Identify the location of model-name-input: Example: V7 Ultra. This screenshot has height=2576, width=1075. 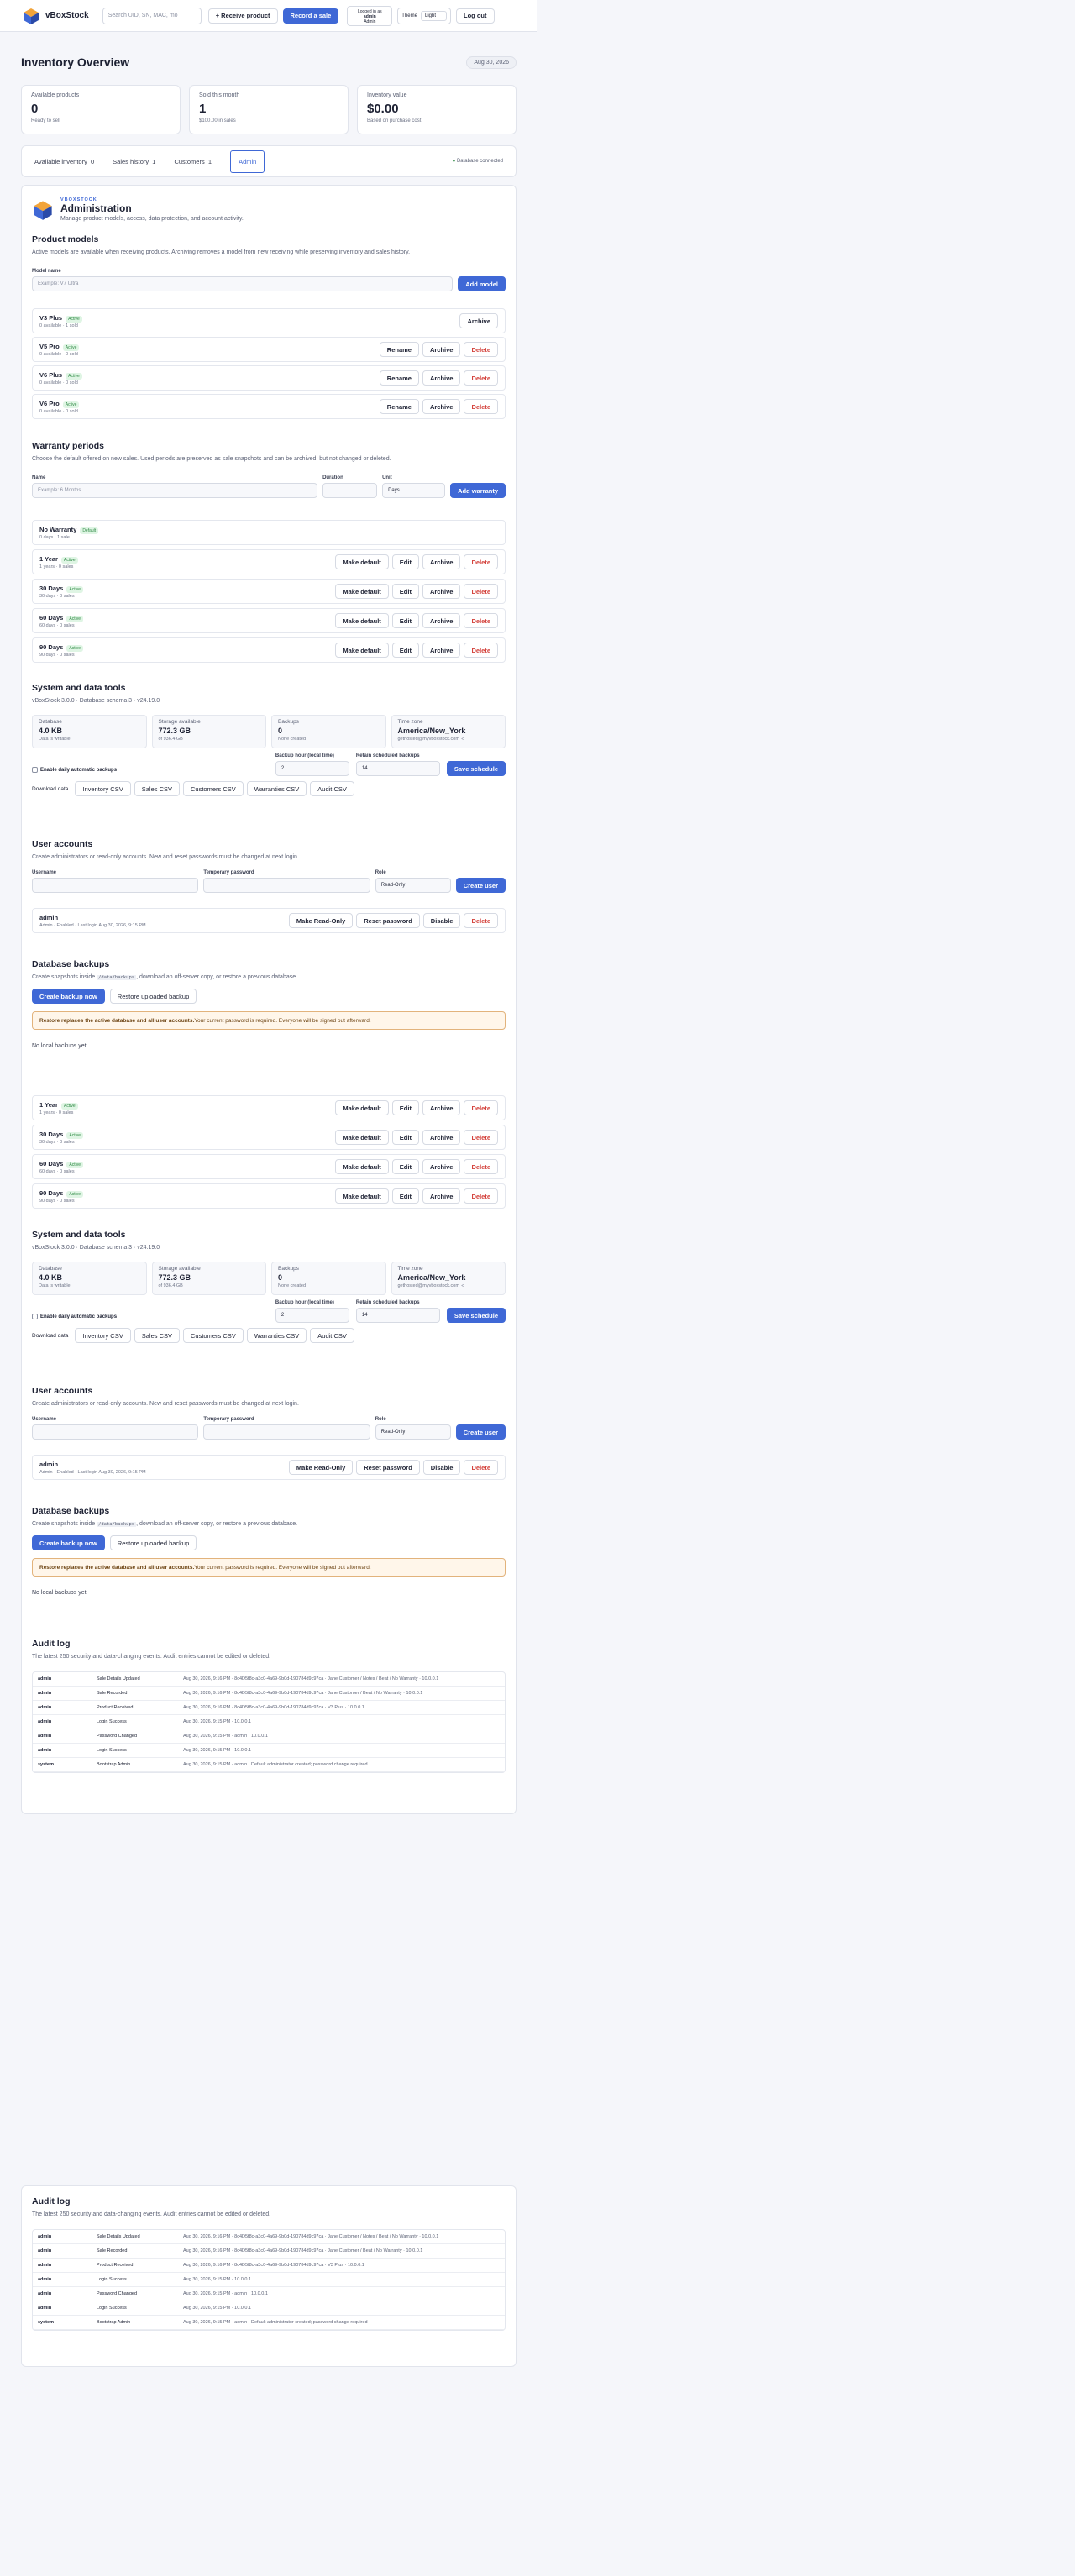
(243, 283).